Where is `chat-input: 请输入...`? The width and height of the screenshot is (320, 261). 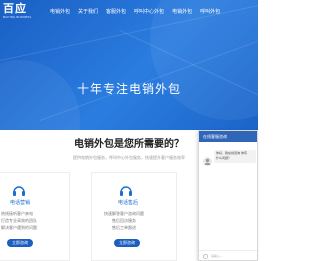
chat-input: 请输入... is located at coordinates (217, 256).